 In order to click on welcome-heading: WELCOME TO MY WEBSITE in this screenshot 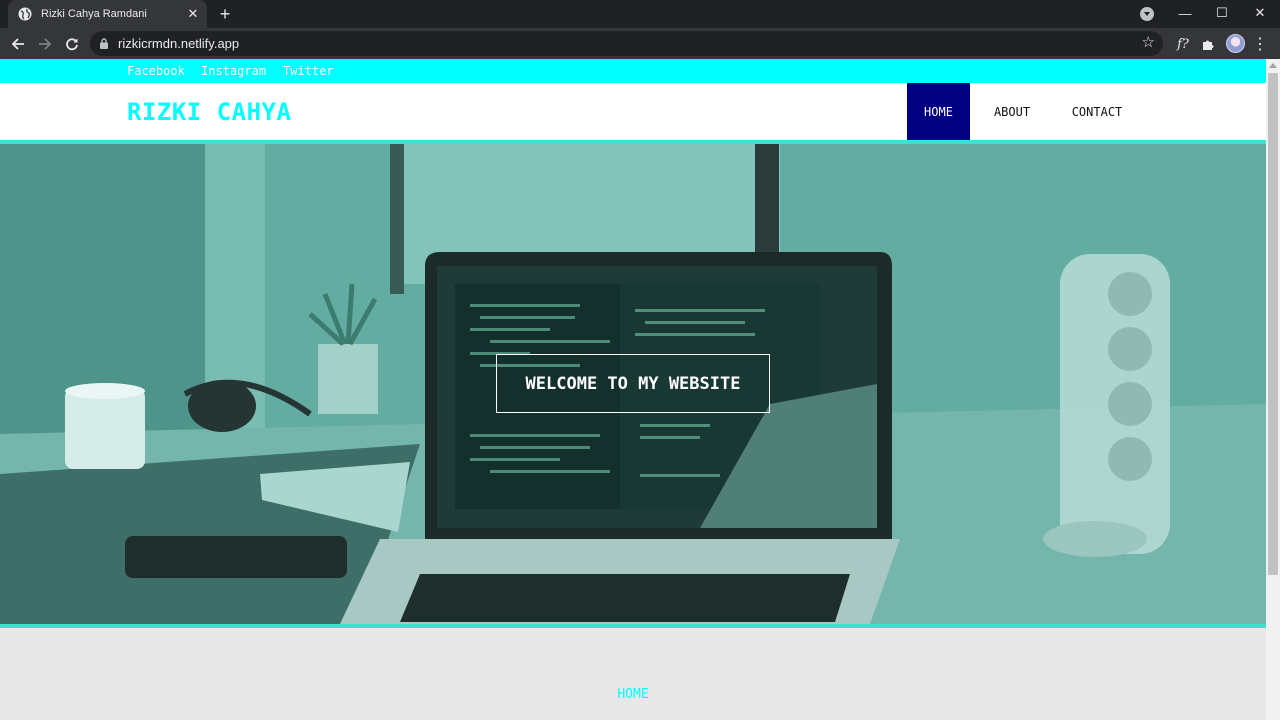, I will do `click(633, 383)`.